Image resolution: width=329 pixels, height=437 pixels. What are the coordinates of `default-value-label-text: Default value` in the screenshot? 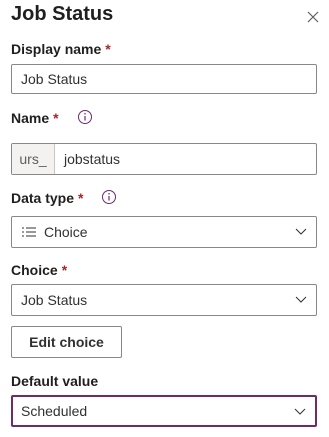 It's located at (55, 381).